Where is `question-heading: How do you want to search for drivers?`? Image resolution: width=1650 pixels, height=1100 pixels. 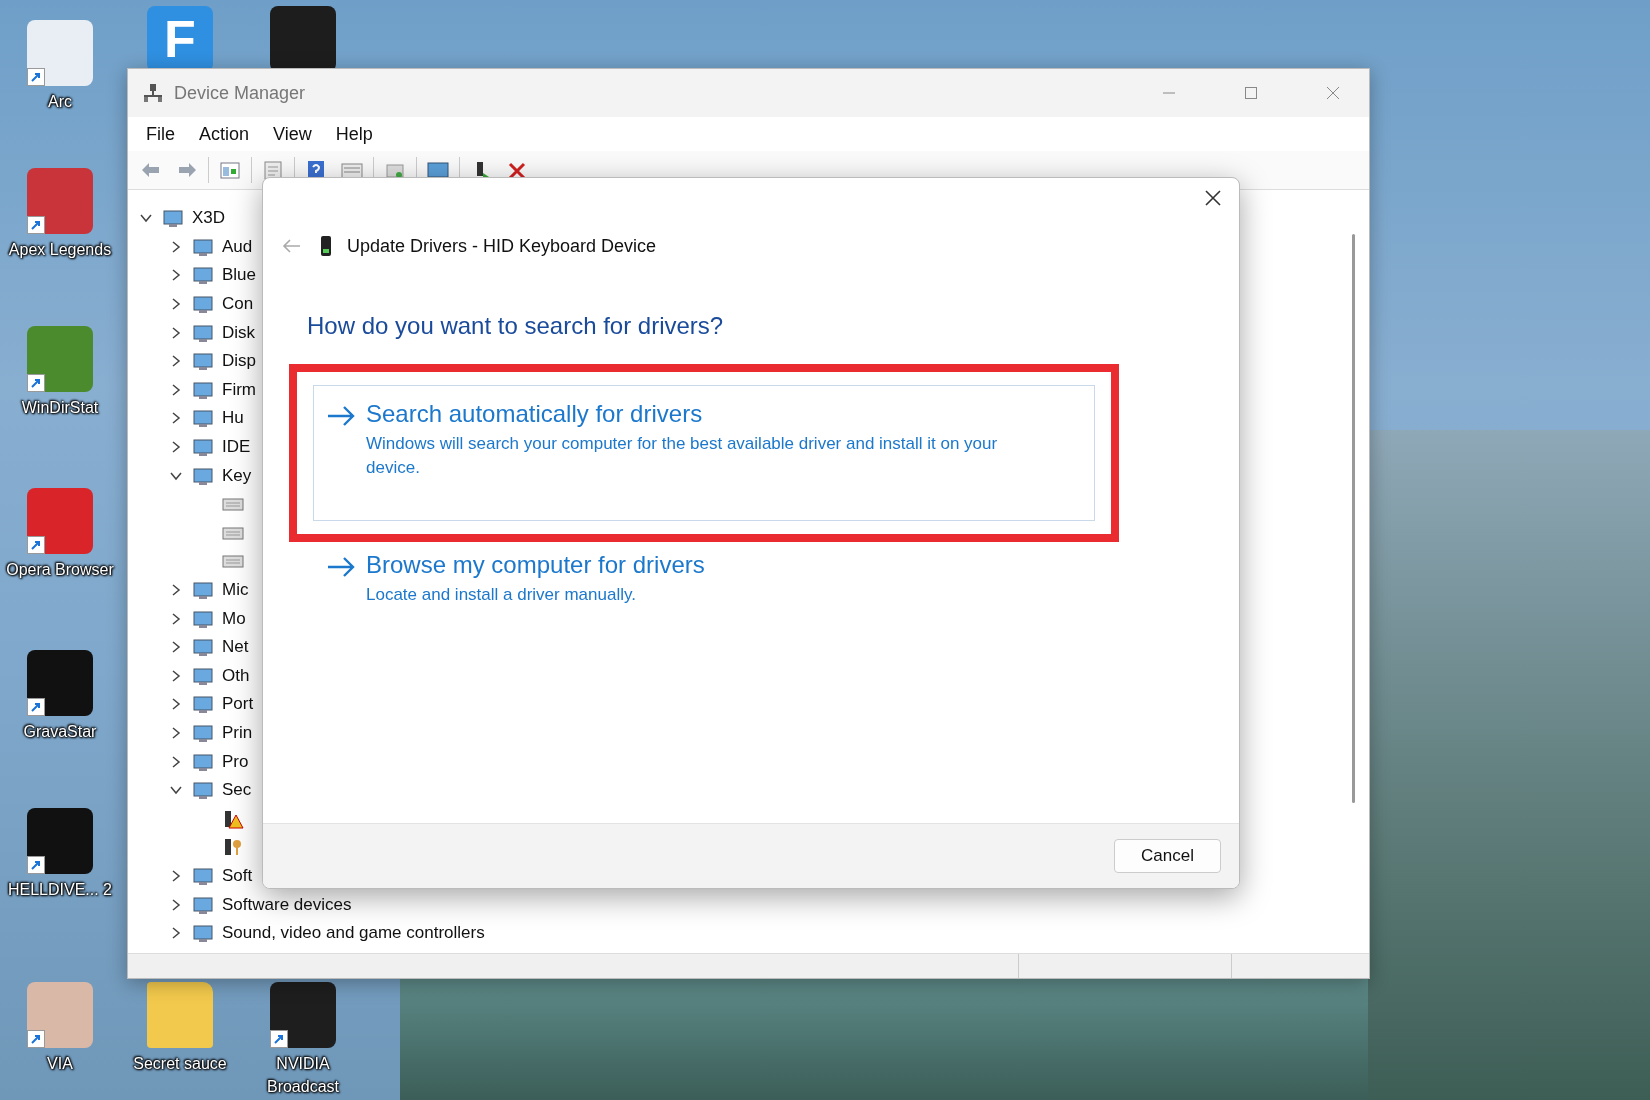 question-heading: How do you want to search for drivers? is located at coordinates (516, 326).